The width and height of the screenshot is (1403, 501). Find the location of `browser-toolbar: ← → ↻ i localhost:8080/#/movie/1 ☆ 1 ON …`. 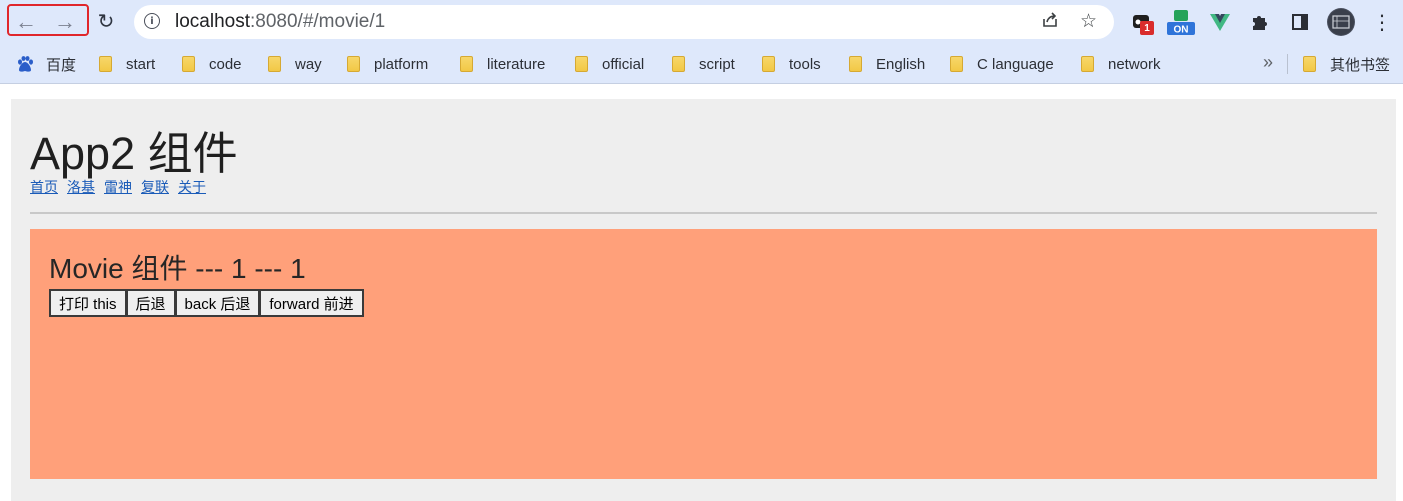

browser-toolbar: ← → ↻ i localhost:8080/#/movie/1 ☆ 1 ON … is located at coordinates (701, 22).